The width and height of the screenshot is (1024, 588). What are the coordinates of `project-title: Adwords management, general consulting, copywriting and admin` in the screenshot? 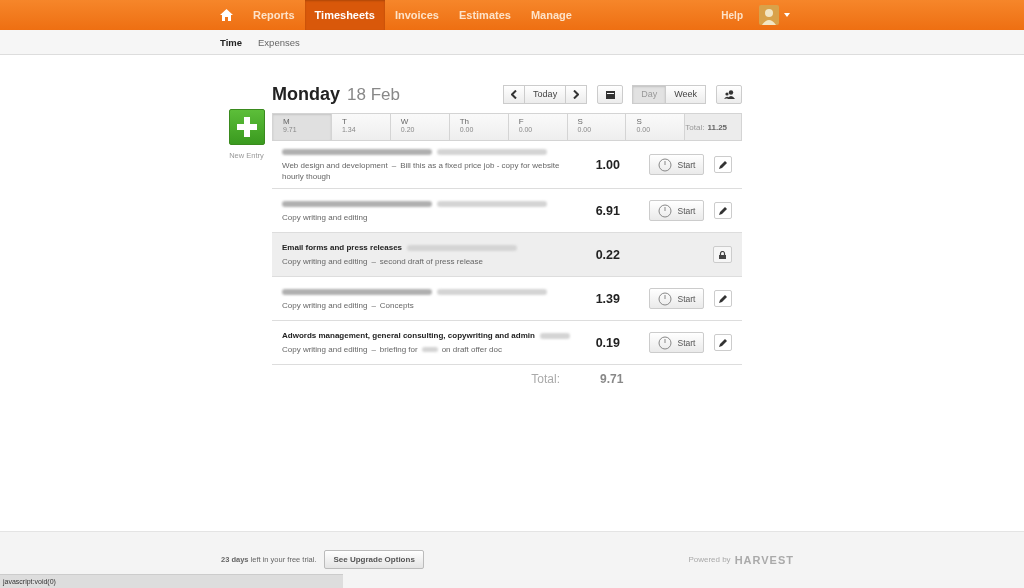 It's located at (408, 336).